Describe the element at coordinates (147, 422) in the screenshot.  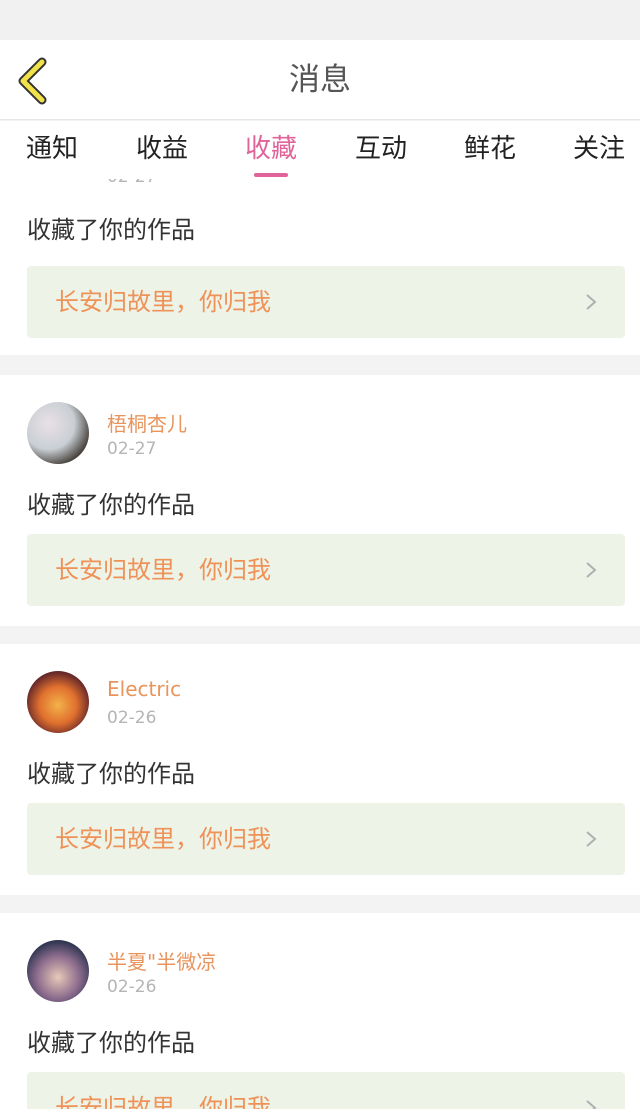
I see `username: 梧桐杏儿` at that location.